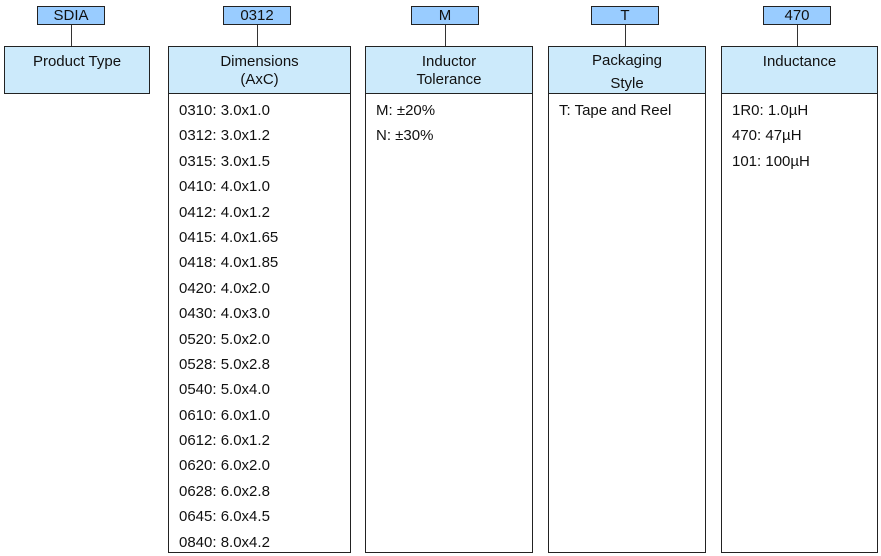 The image size is (881, 556). I want to click on column-header-packaging-style: Packaging Style, so click(627, 70).